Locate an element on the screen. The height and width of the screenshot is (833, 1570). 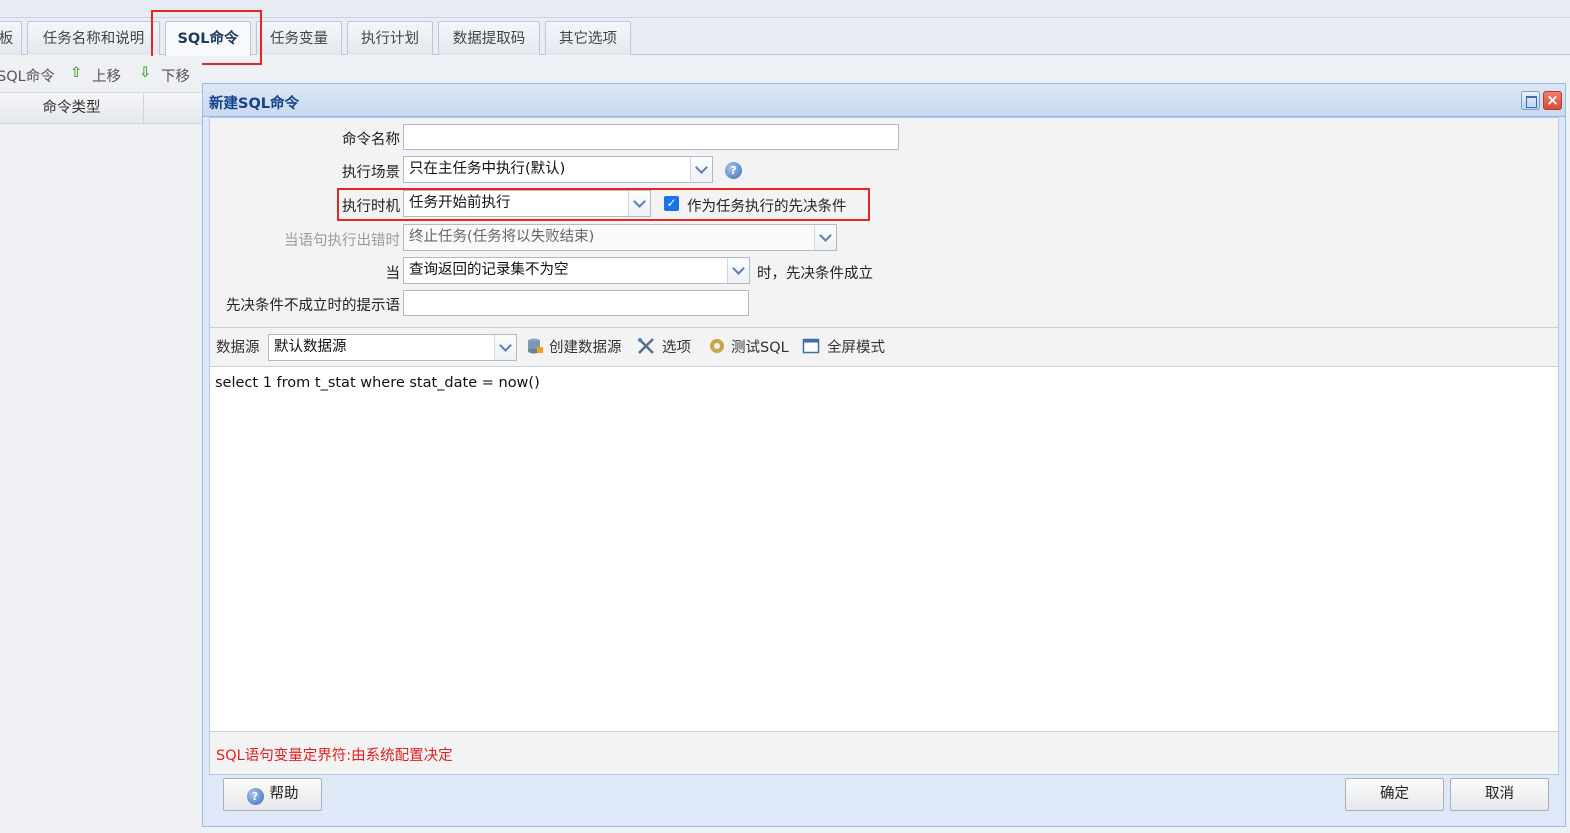
column-header-command-type: 命令类型 is located at coordinates (72, 108).